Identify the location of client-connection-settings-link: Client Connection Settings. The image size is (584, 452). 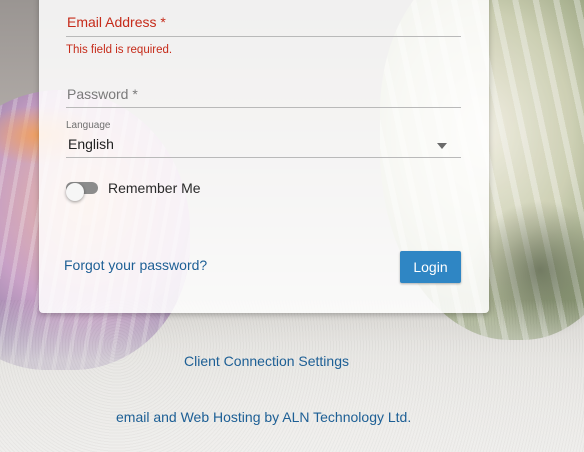
(266, 361).